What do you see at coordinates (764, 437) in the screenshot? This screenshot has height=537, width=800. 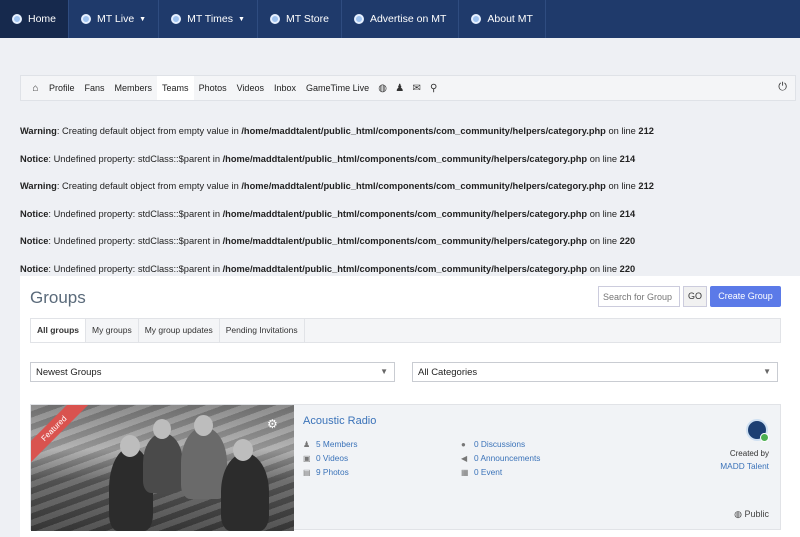 I see `online-status-dot` at bounding box center [764, 437].